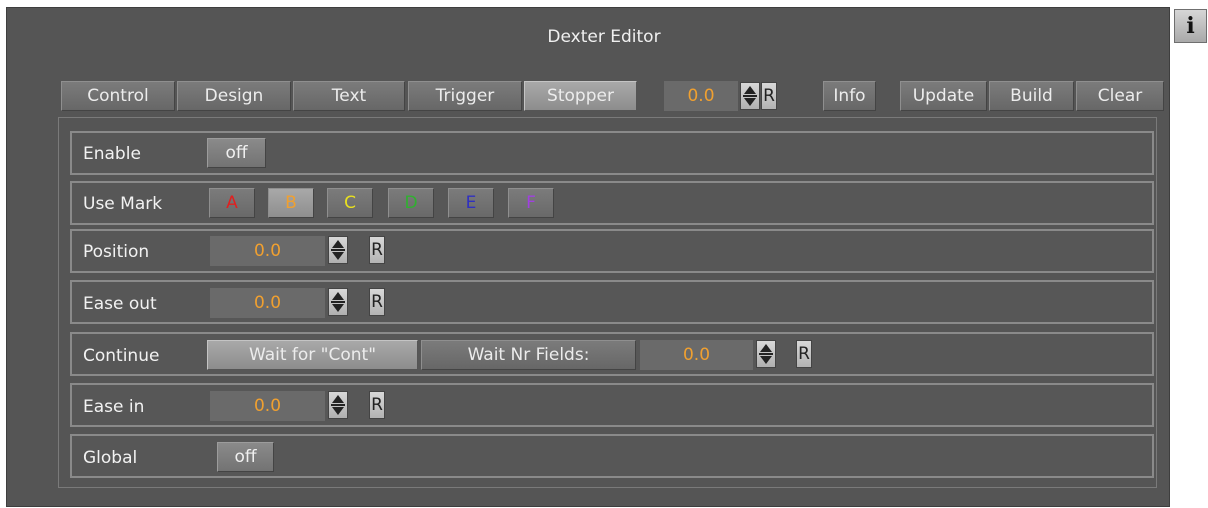  I want to click on mark-f-button: F, so click(531, 203).